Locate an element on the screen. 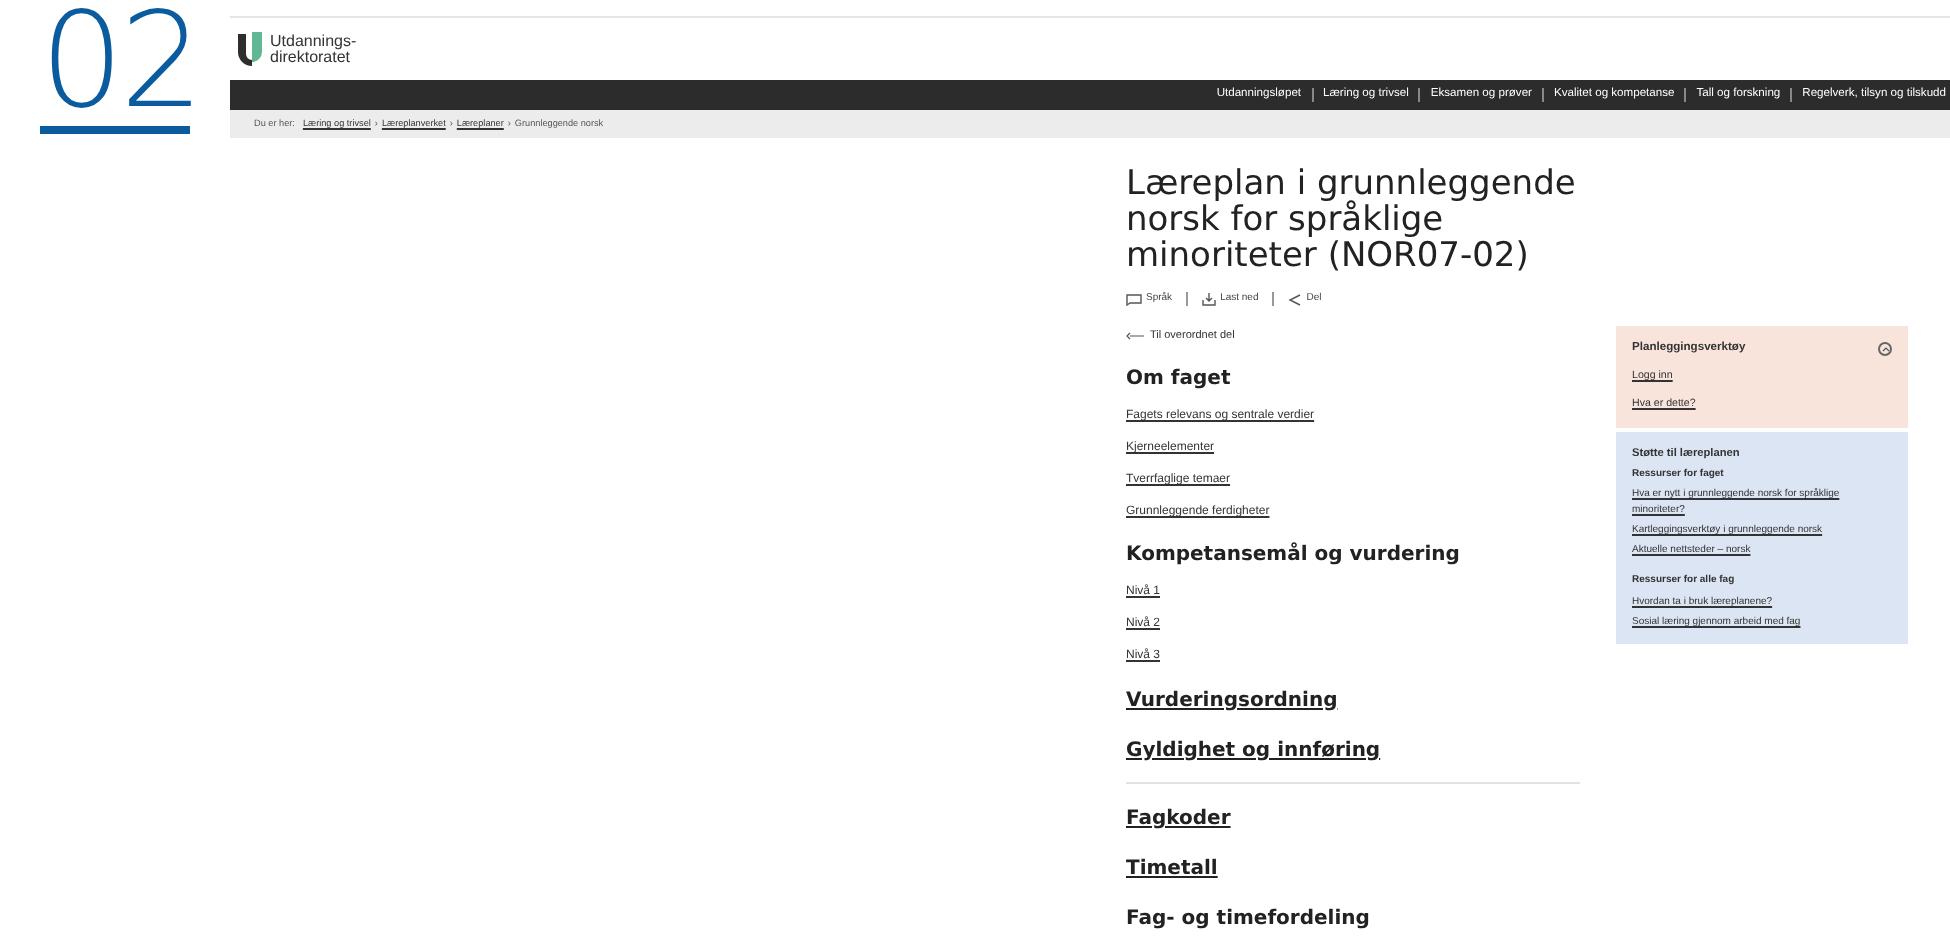 This screenshot has width=1950, height=944. logo-text: direktoratet is located at coordinates (310, 57).